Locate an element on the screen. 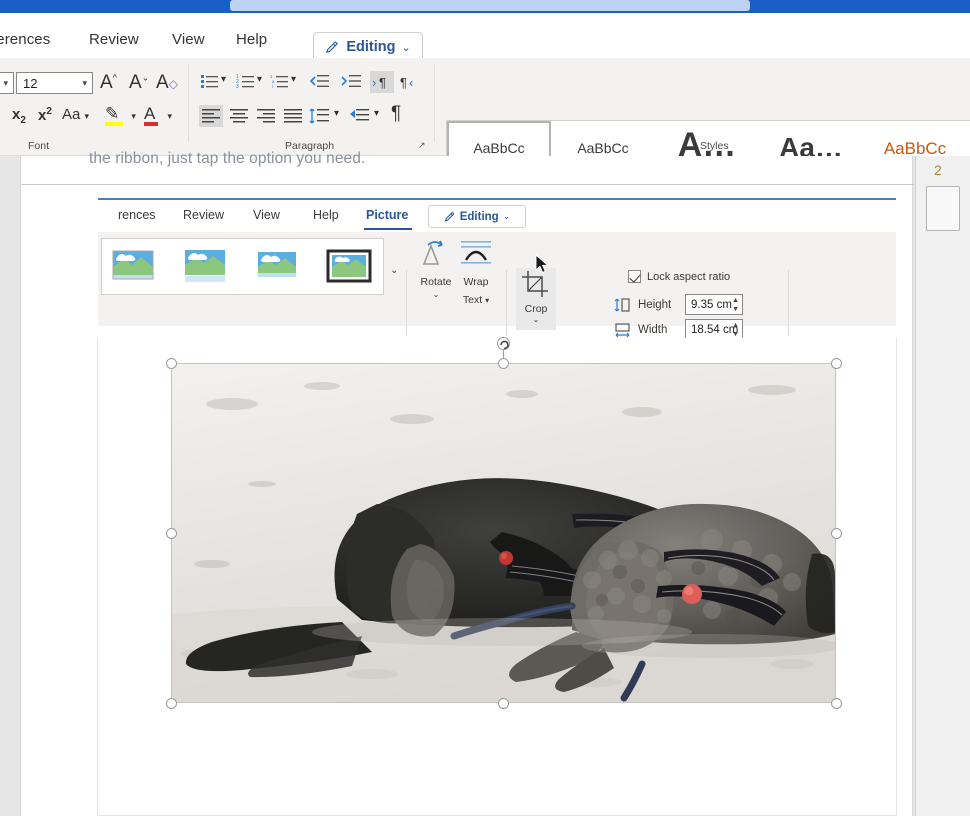  embedded-tab-active-underline is located at coordinates (388, 229).